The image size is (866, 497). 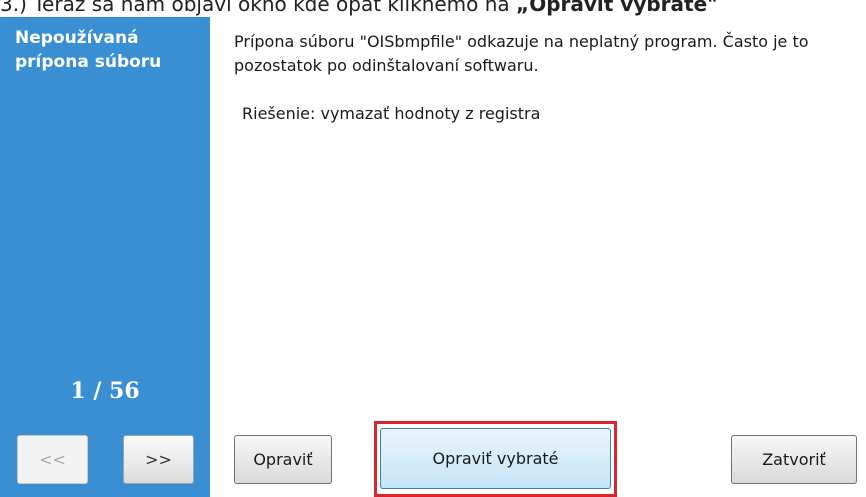 What do you see at coordinates (88, 50) in the screenshot?
I see `issue-category-title: Nepoužívaná prípona súboru` at bounding box center [88, 50].